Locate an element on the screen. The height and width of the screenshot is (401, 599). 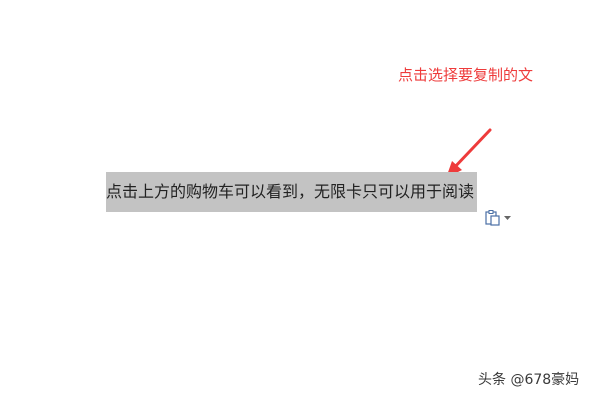
annotation-label: 点击选择要复制的文 is located at coordinates (466, 75).